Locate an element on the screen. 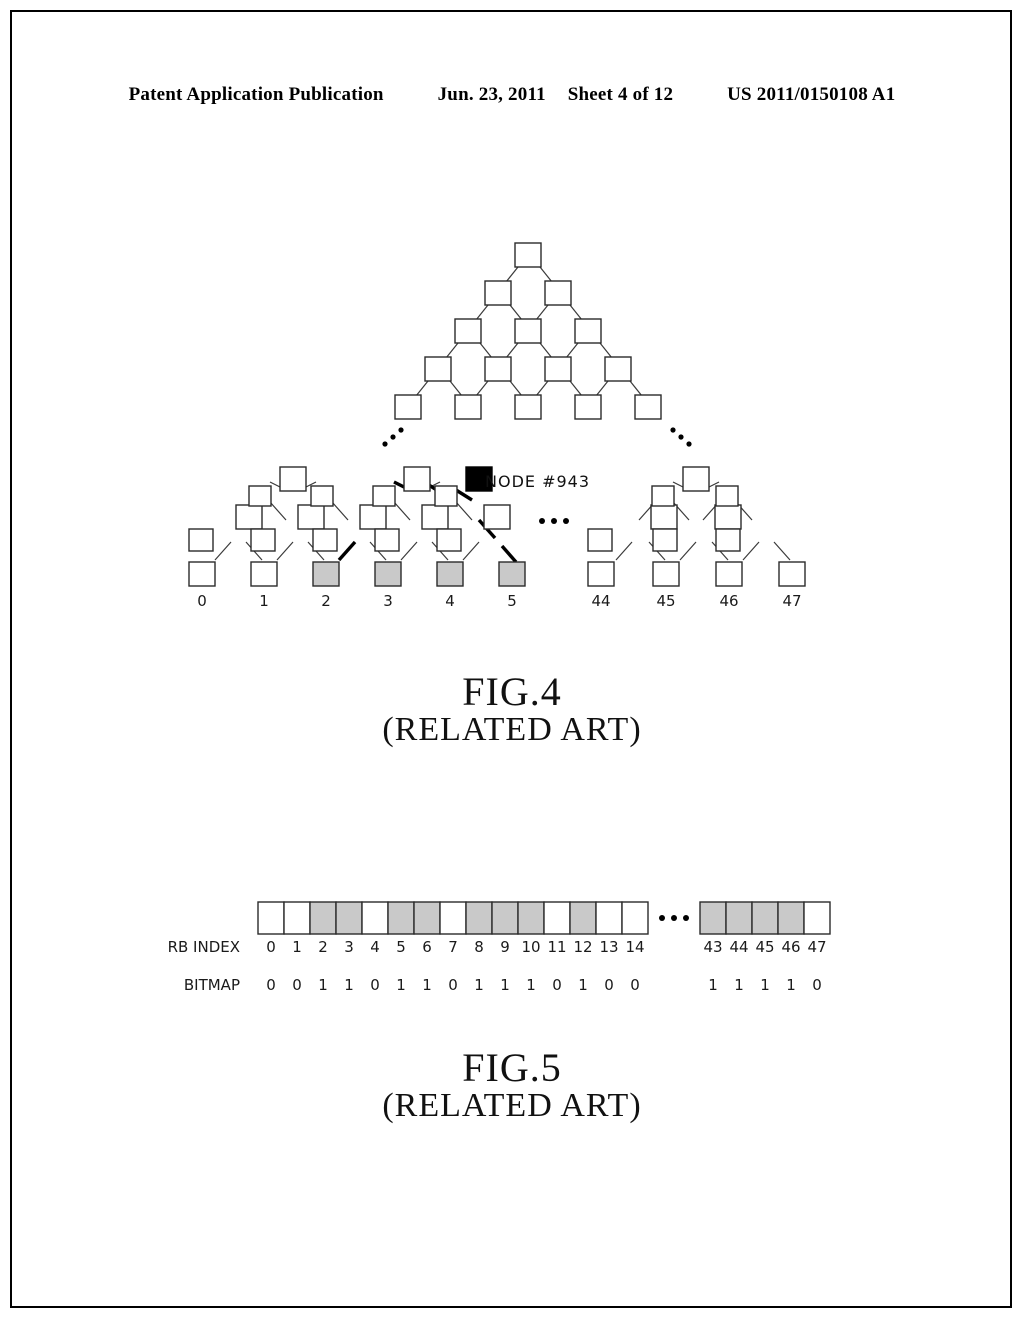 The image size is (1024, 1320). header-publication-label: Patent Application Publication is located at coordinates (256, 94).